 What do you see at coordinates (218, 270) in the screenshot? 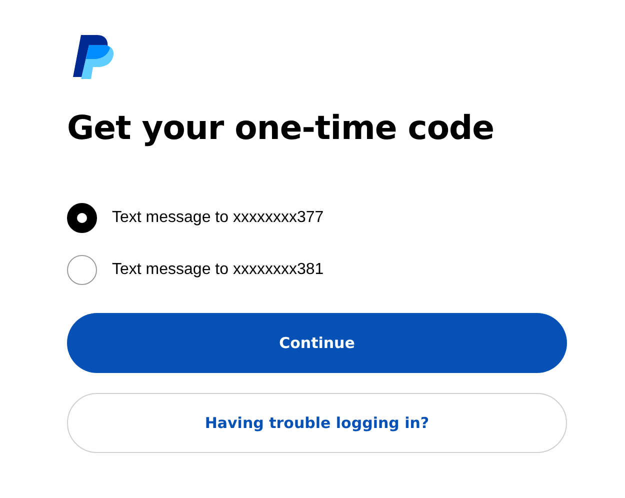
I see `option-label: Text message to xxxxxxxx381` at bounding box center [218, 270].